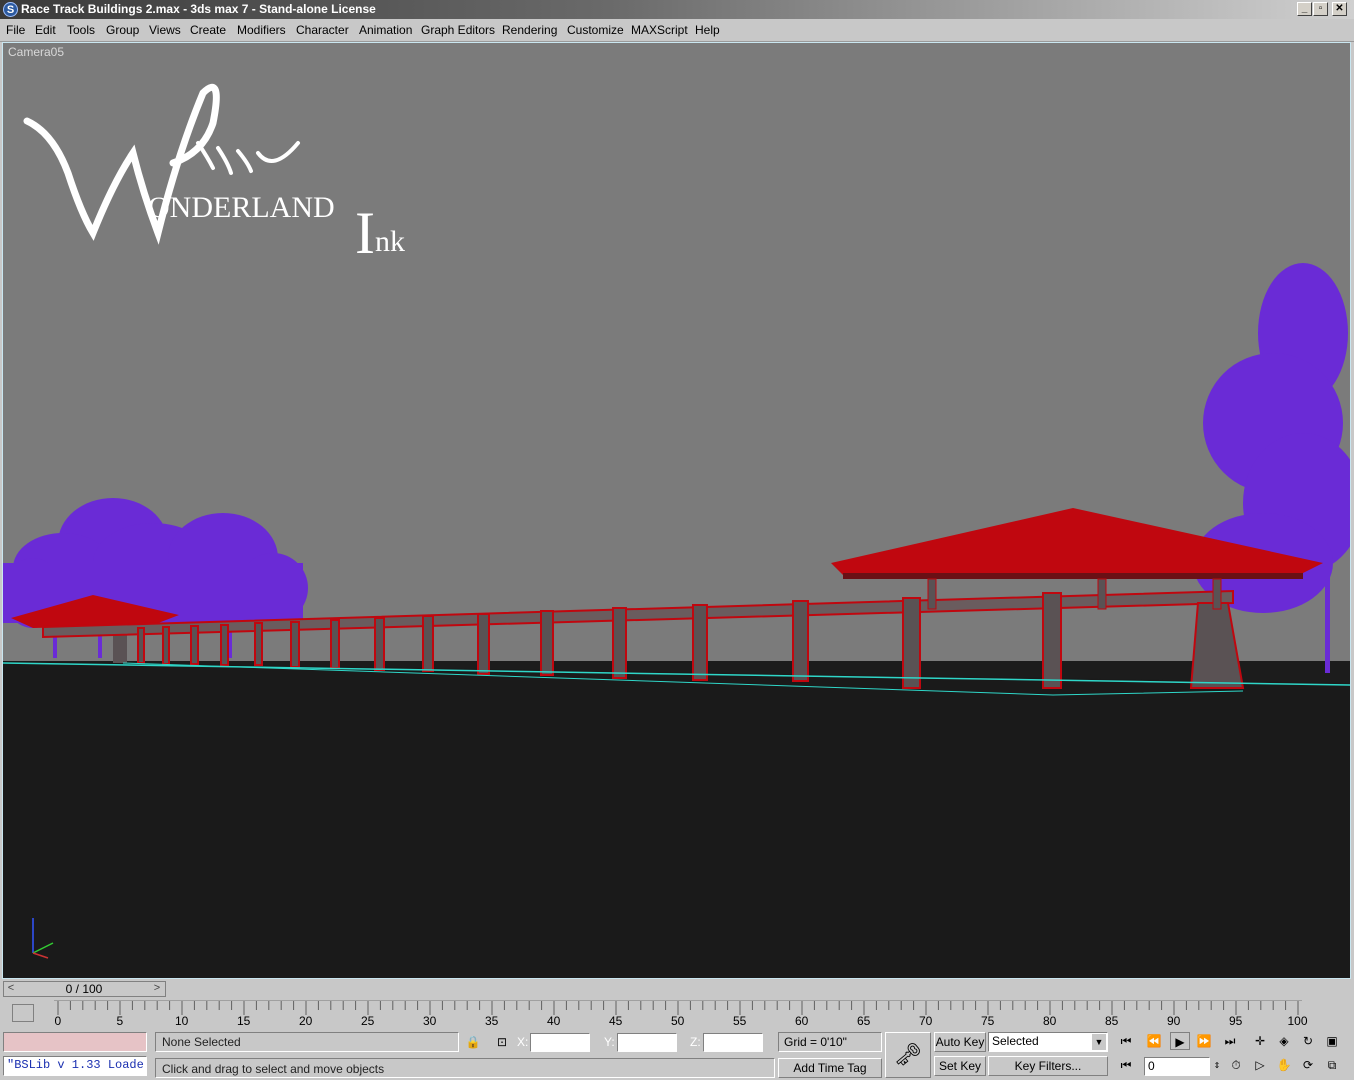 The width and height of the screenshot is (1354, 1080). What do you see at coordinates (1332, 1065) in the screenshot?
I see `min-max-toggle-icon: ⧉` at bounding box center [1332, 1065].